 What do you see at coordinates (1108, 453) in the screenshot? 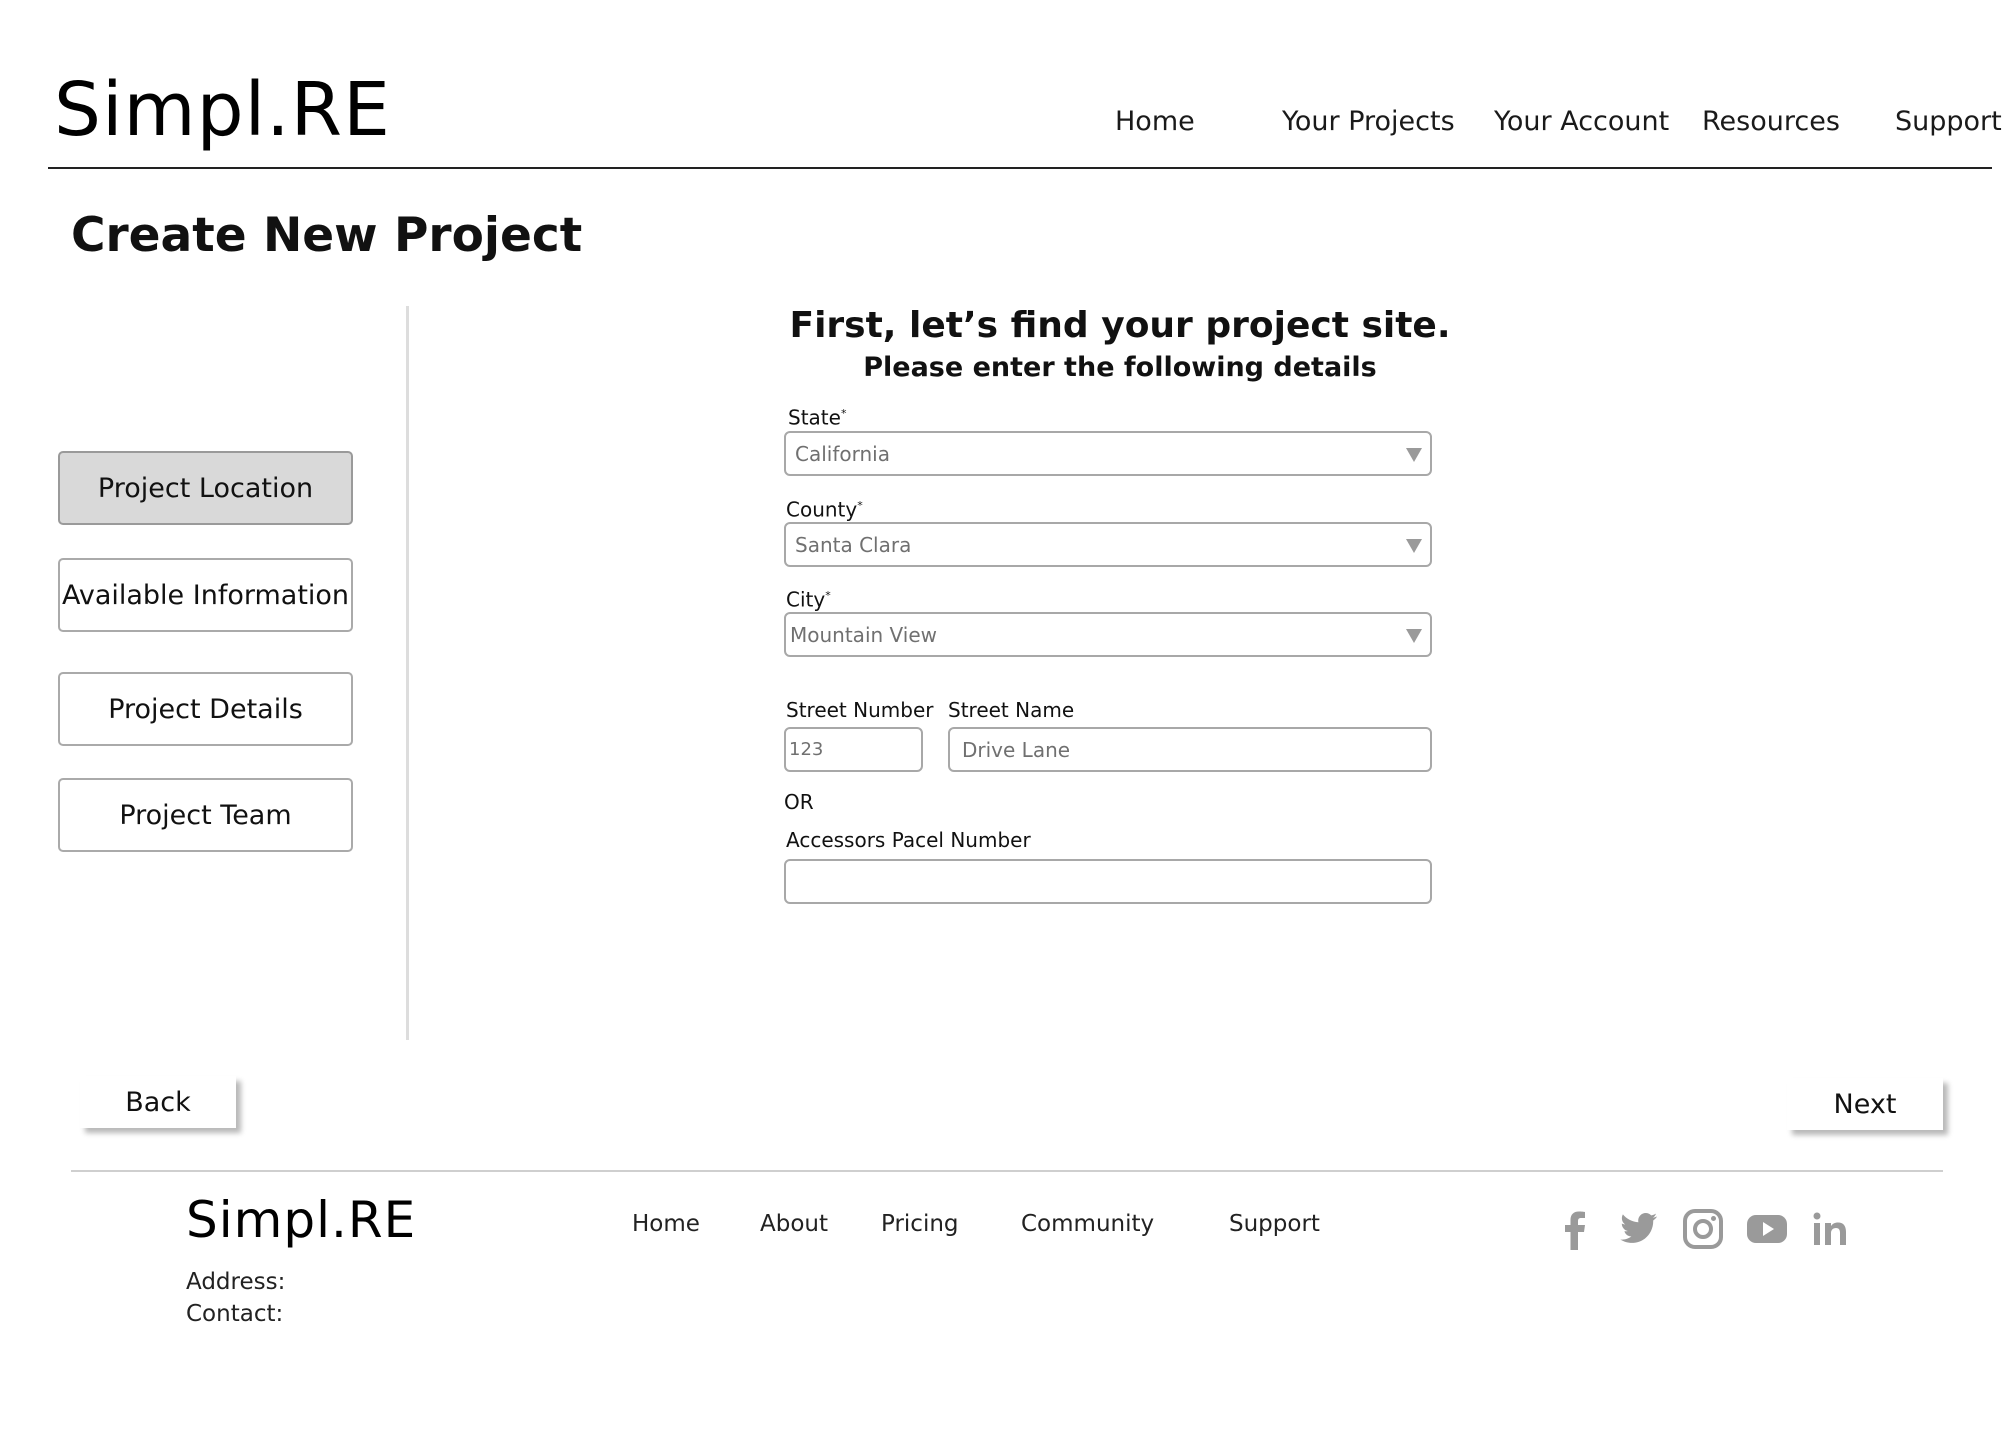
I see `state-select: California` at bounding box center [1108, 453].